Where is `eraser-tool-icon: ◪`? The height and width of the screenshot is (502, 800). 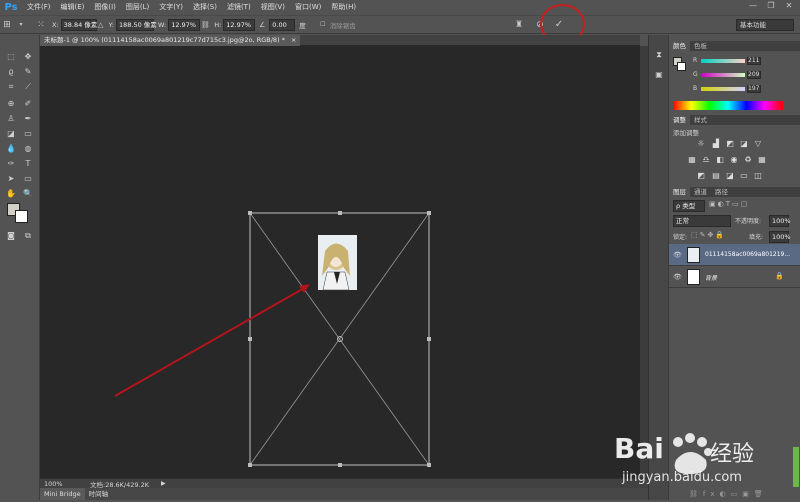 eraser-tool-icon: ◪ is located at coordinates (11, 134).